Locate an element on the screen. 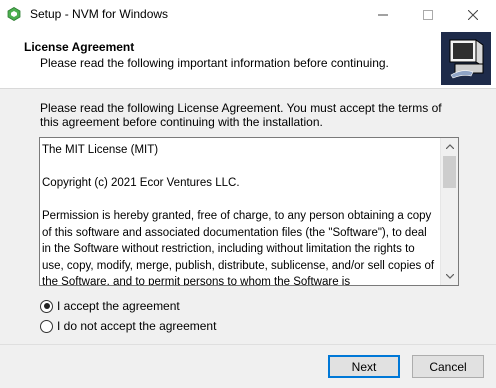 This screenshot has height=388, width=496. scroll-up-arrow-icon is located at coordinates (449, 146).